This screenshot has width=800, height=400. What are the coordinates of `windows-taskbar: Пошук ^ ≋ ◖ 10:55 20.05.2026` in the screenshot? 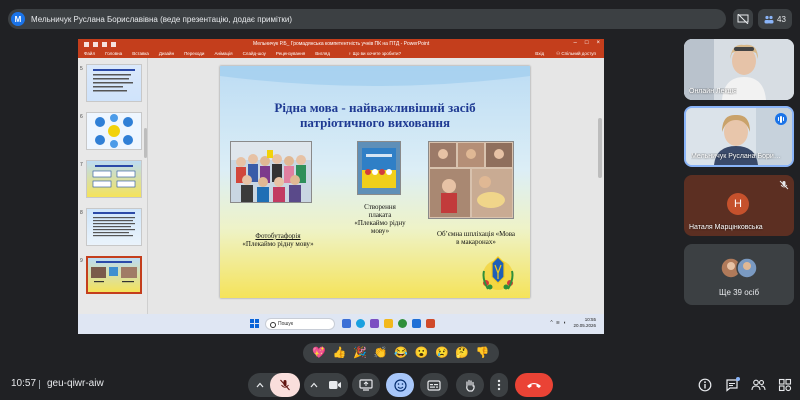 It's located at (341, 324).